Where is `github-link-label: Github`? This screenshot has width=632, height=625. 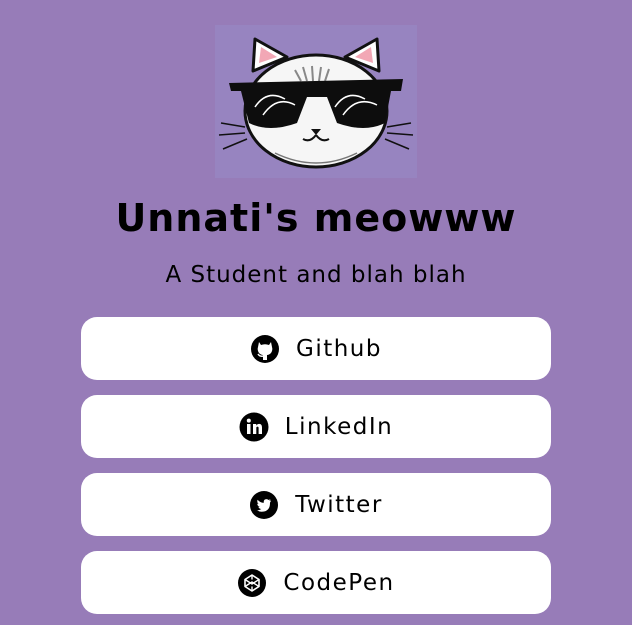
github-link-label: Github is located at coordinates (339, 348).